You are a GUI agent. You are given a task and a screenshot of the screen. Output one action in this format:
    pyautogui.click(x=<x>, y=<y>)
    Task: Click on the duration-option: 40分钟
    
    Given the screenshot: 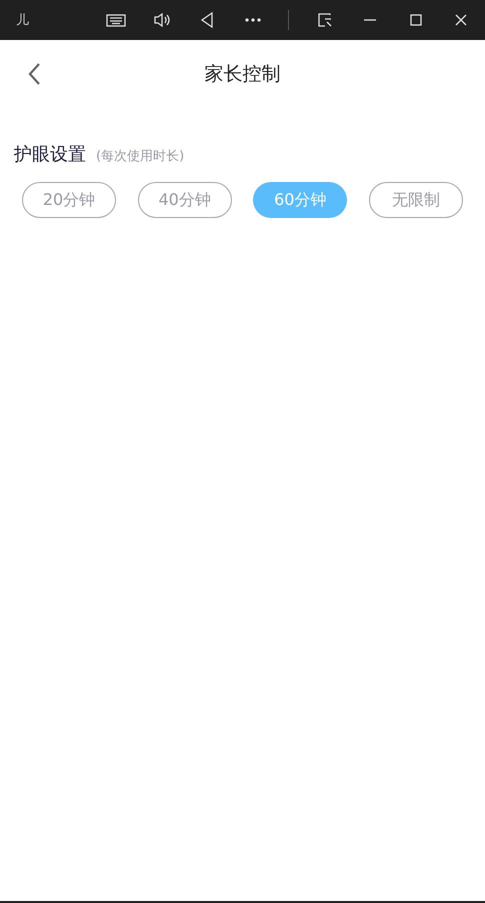 What is the action you would take?
    pyautogui.click(x=185, y=200)
    